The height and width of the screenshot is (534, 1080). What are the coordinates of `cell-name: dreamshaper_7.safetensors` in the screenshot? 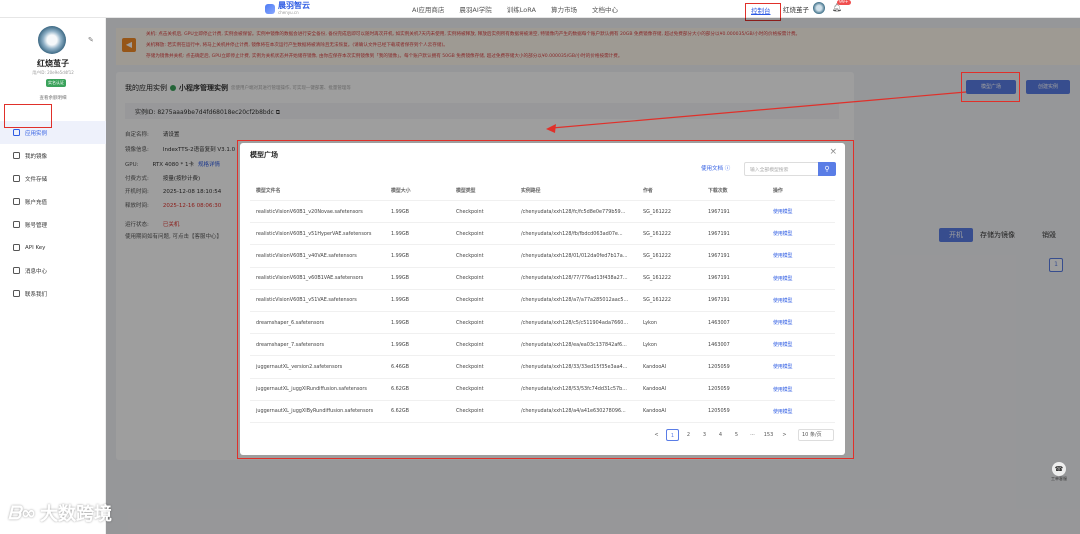 It's located at (290, 344).